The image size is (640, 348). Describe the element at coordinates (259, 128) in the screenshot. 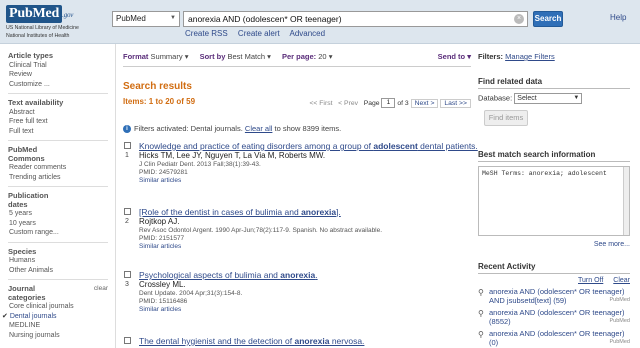

I see `clear-all-filters-link: Clear all` at that location.